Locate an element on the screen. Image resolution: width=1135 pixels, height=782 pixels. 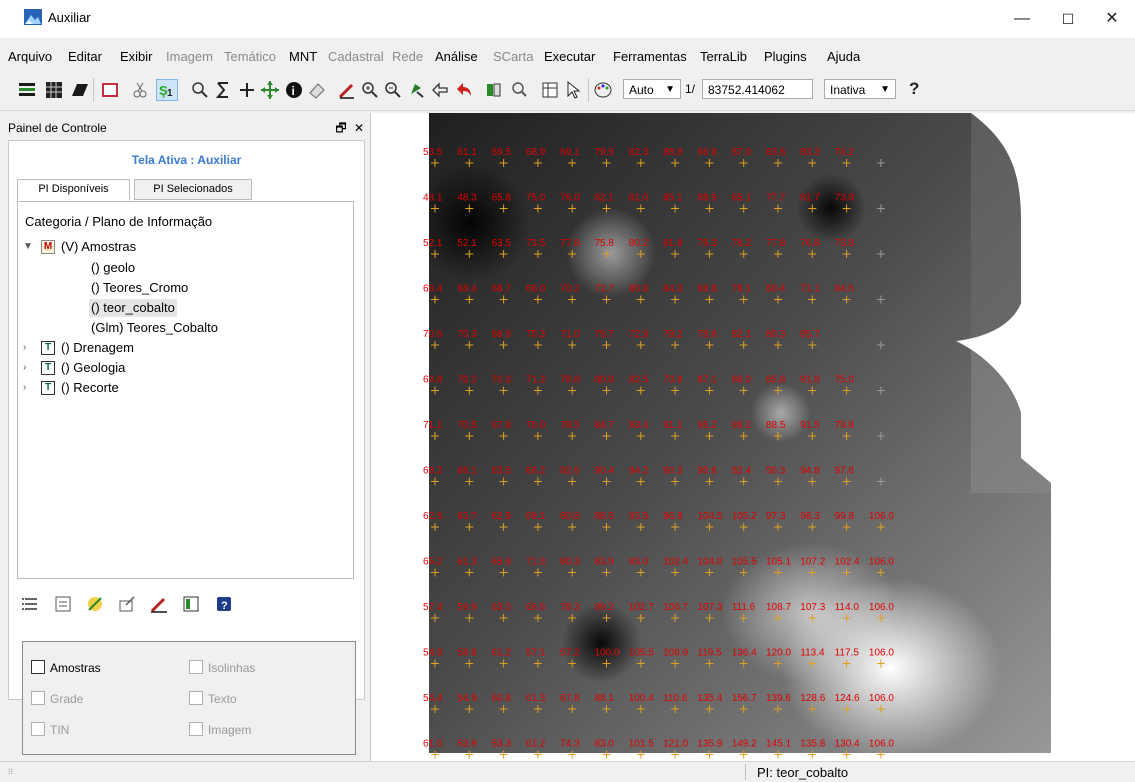
sample-value-label: 128.6 is located at coordinates (812, 698).